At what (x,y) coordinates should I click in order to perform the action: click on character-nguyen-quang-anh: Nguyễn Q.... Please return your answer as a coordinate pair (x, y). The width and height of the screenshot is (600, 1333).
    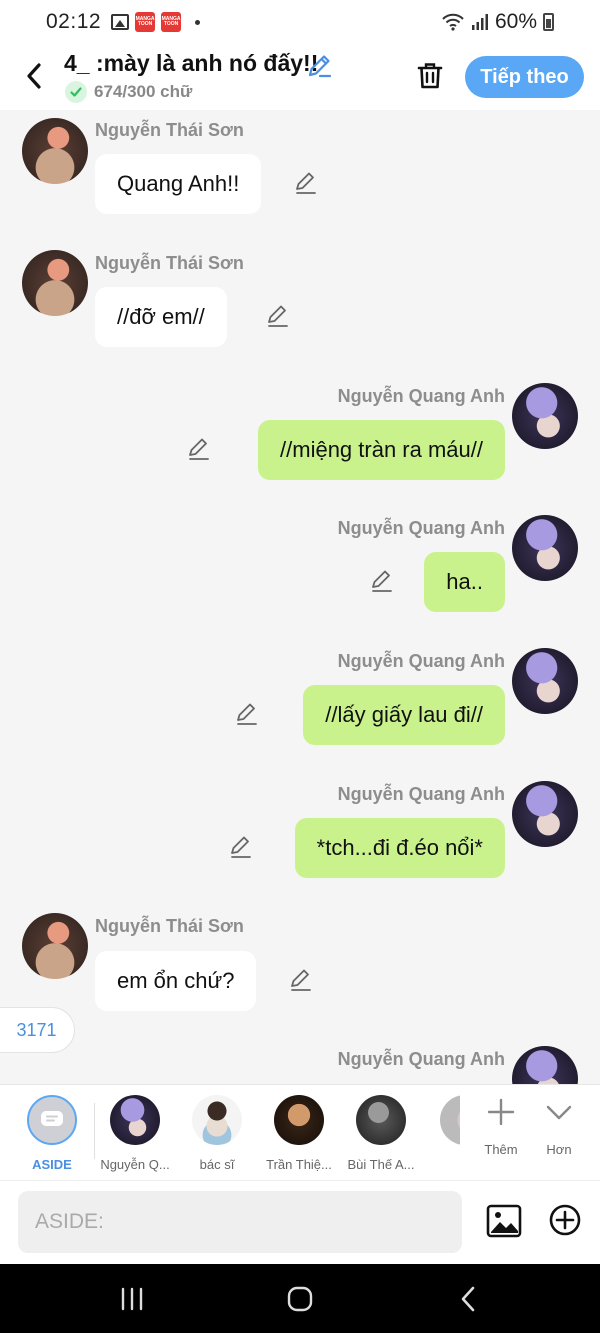
    Looking at the image, I should click on (135, 1133).